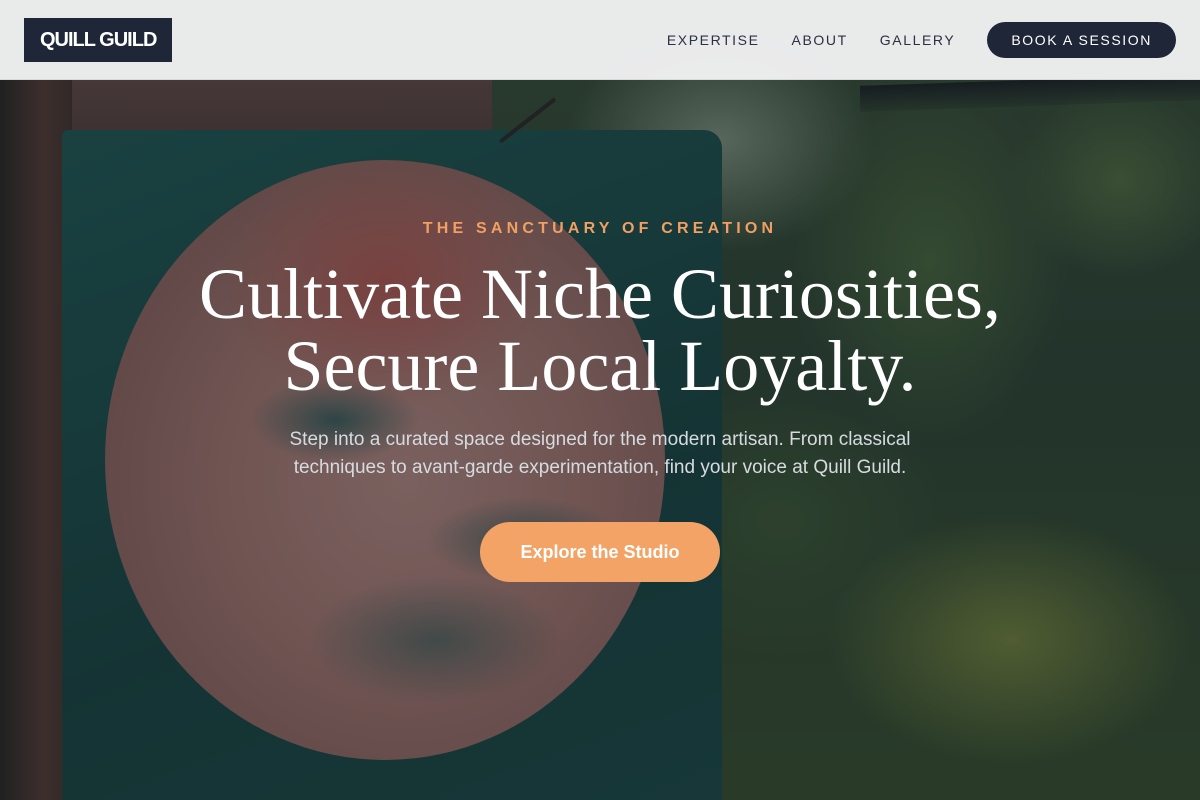 The height and width of the screenshot is (800, 1200). What do you see at coordinates (98, 39) in the screenshot?
I see `logo: QUILL GUILD` at bounding box center [98, 39].